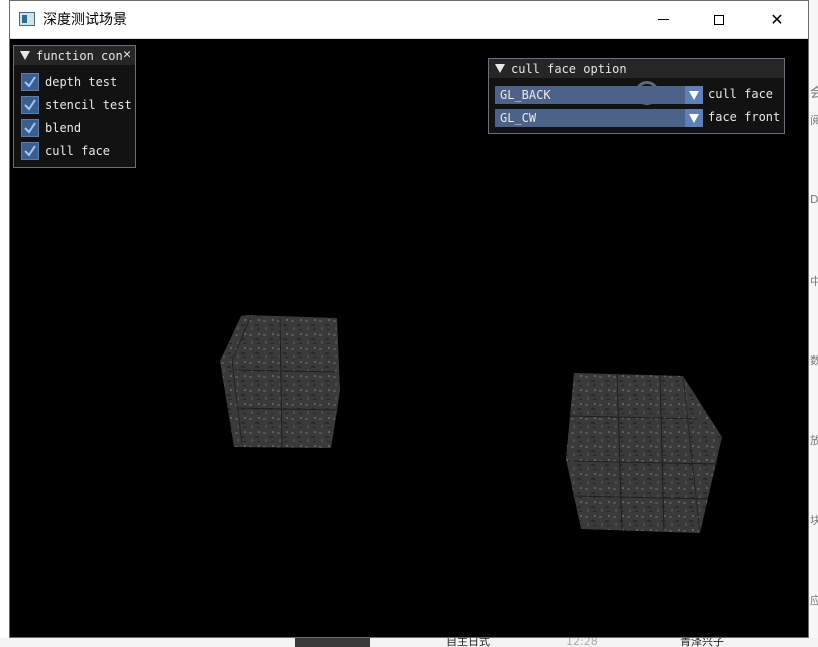 This screenshot has width=818, height=647. I want to click on background-text: 放, so click(814, 440).